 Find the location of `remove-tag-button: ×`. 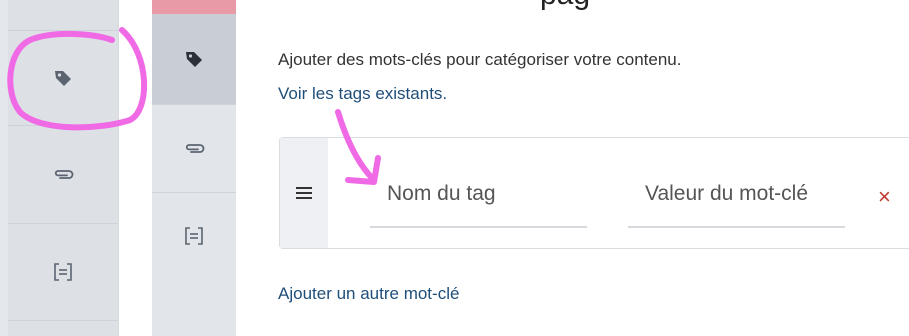

remove-tag-button: × is located at coordinates (884, 197).